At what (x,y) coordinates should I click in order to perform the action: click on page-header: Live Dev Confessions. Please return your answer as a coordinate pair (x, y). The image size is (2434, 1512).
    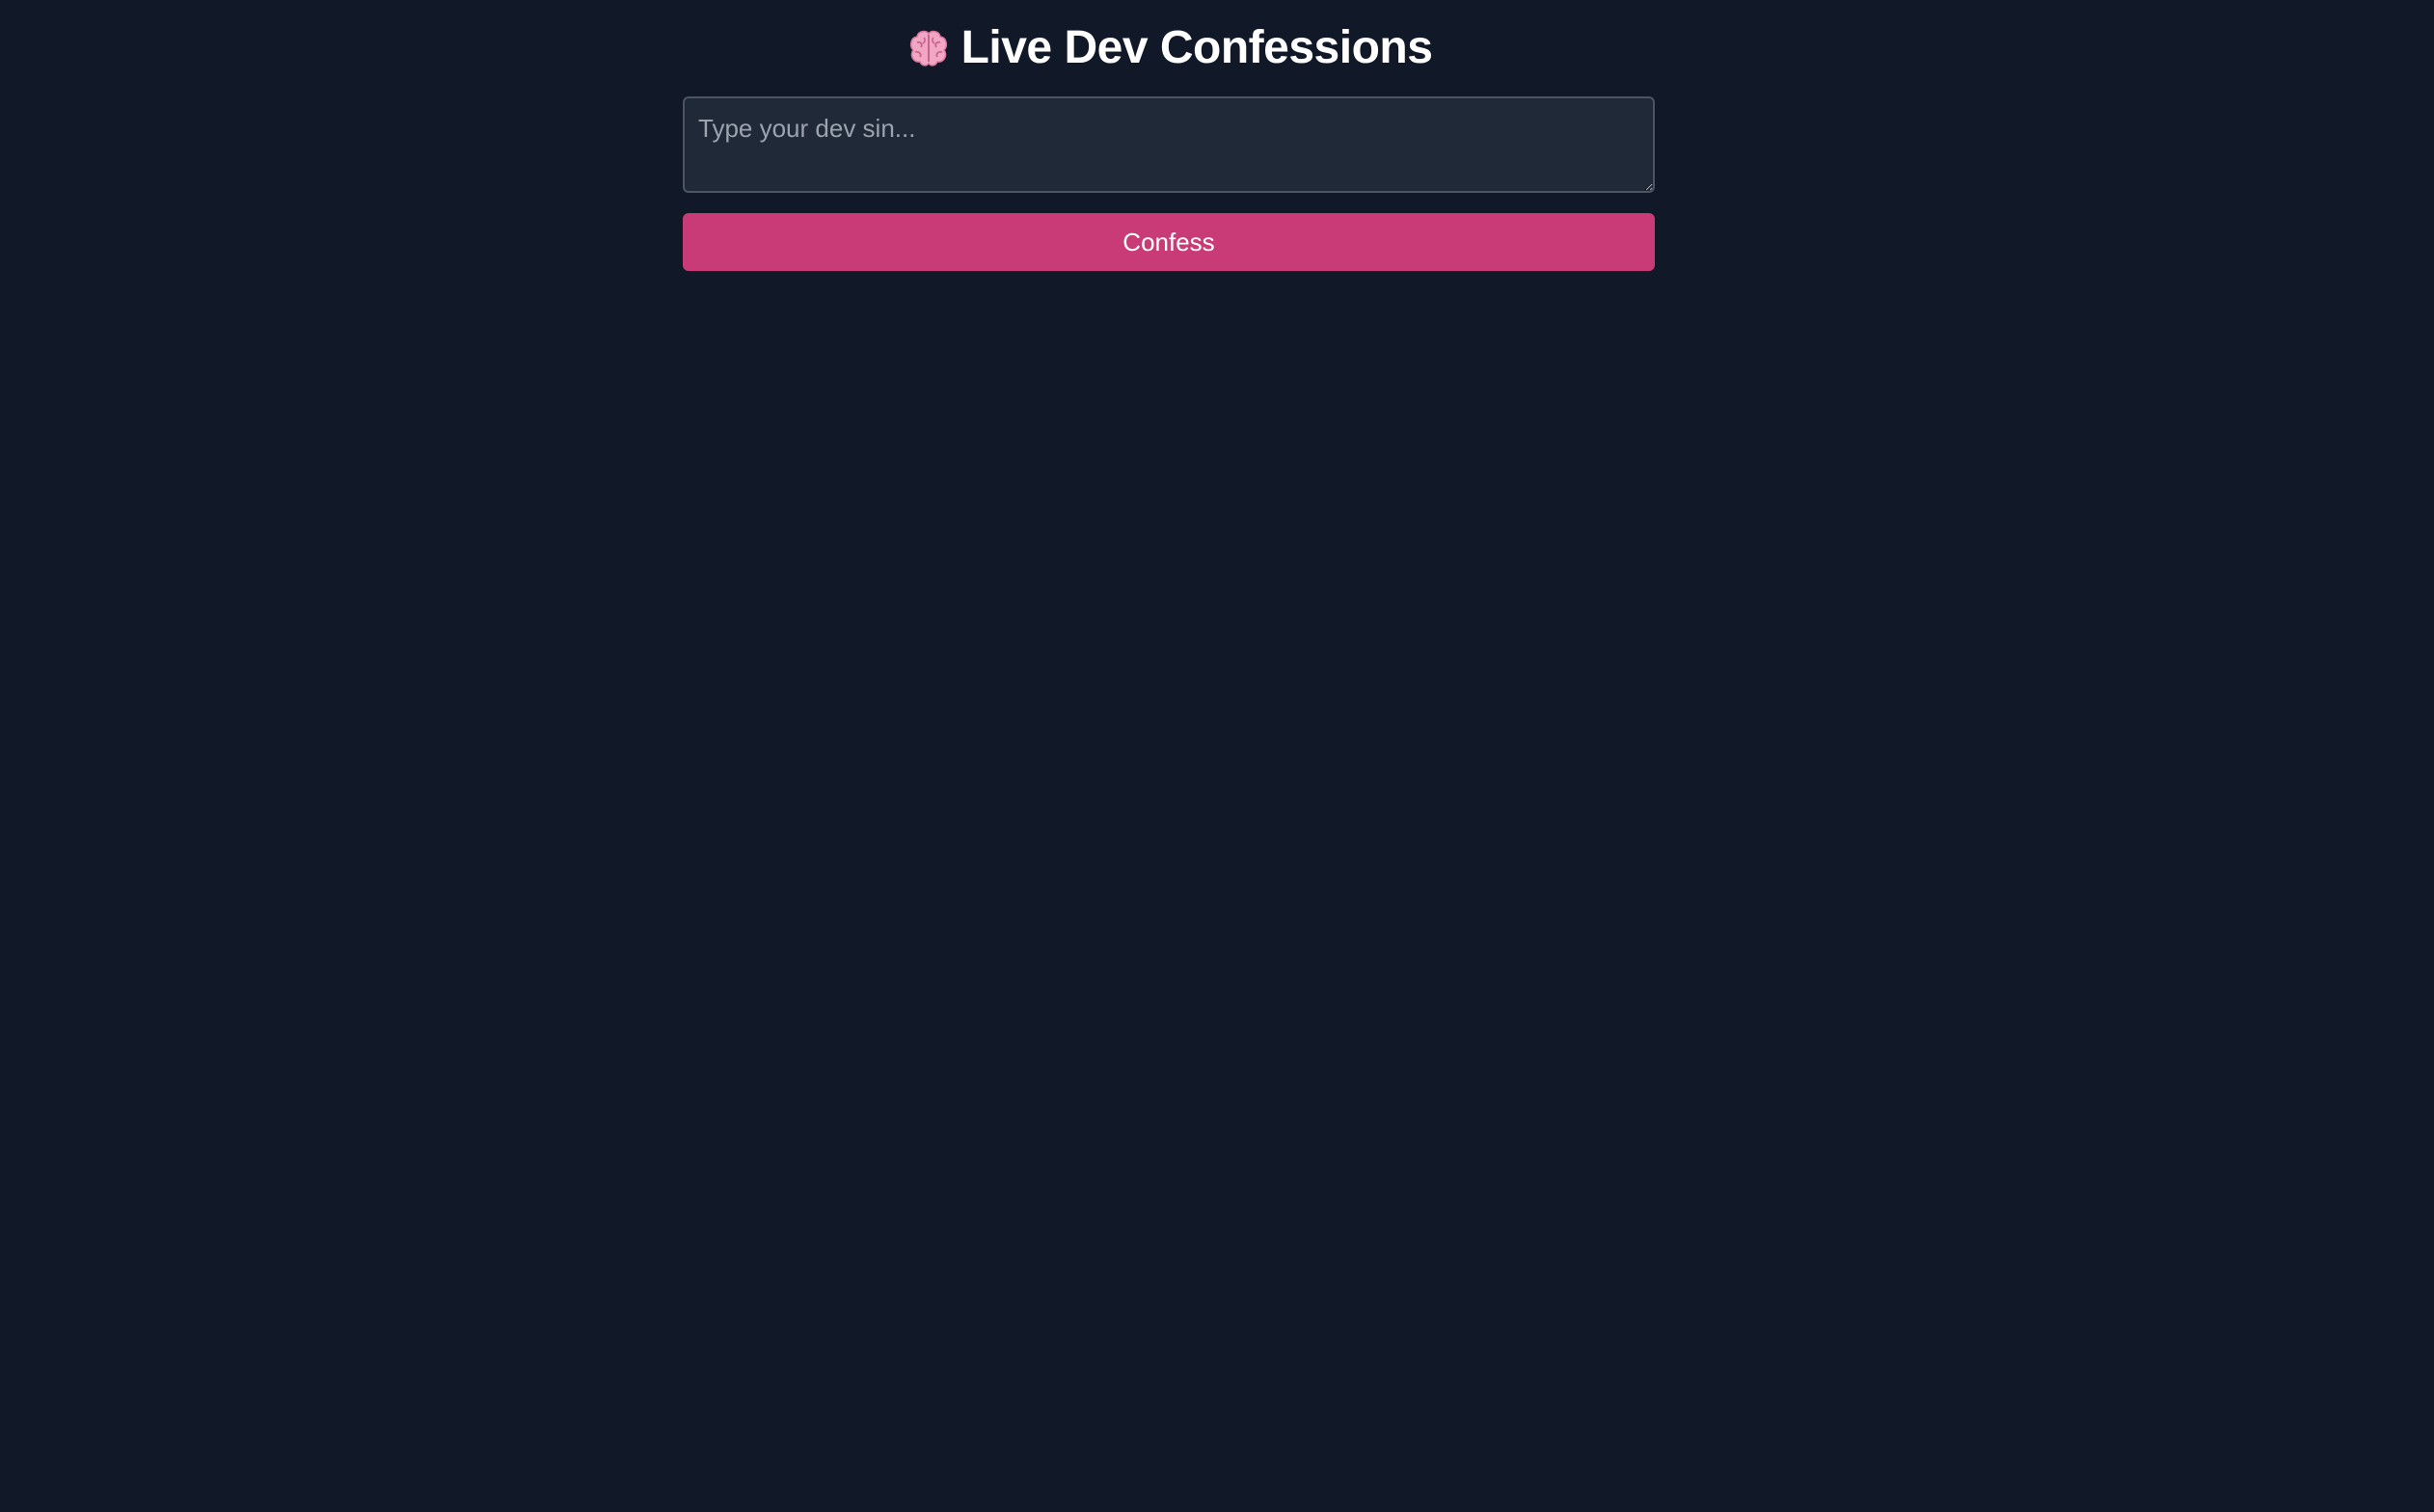
    Looking at the image, I should click on (1169, 48).